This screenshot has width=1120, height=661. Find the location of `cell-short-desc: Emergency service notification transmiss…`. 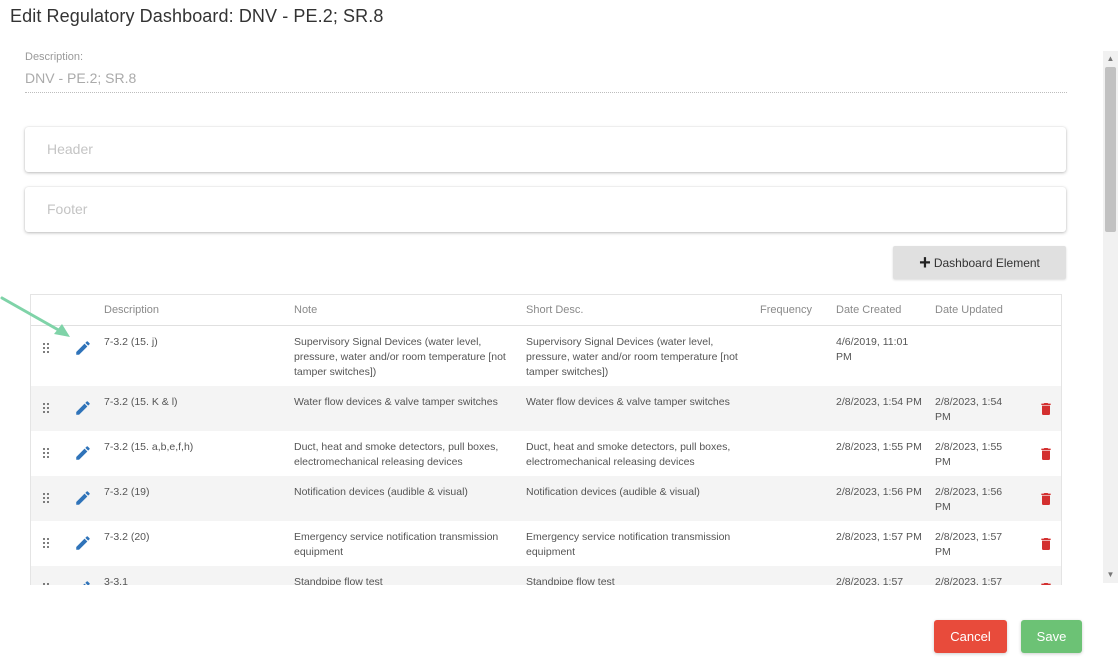

cell-short-desc: Emergency service notification transmiss… is located at coordinates (628, 544).